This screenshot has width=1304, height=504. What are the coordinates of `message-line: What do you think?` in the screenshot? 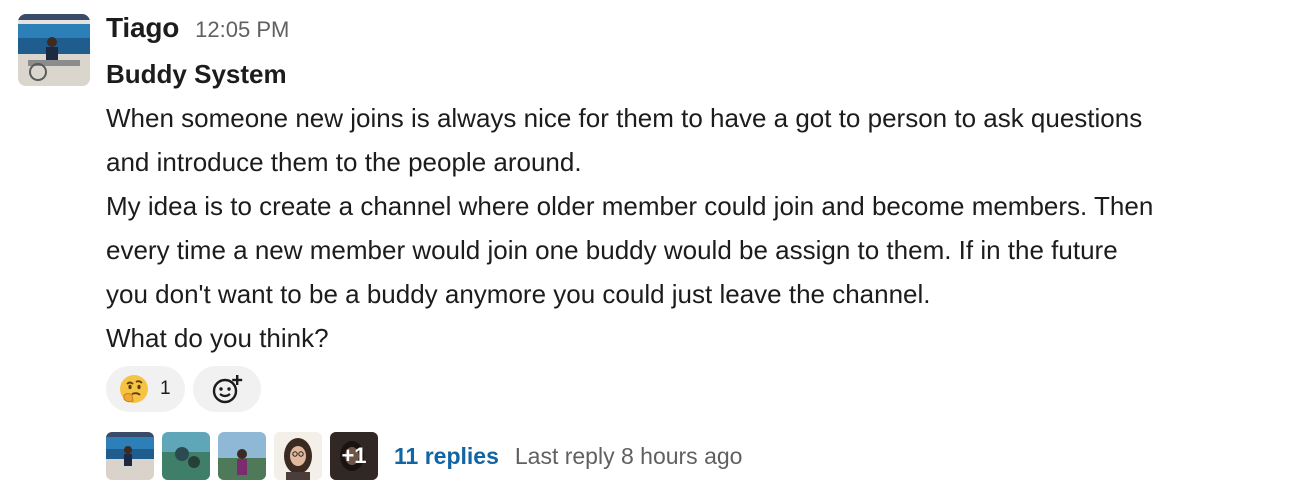 It's located at (217, 338).